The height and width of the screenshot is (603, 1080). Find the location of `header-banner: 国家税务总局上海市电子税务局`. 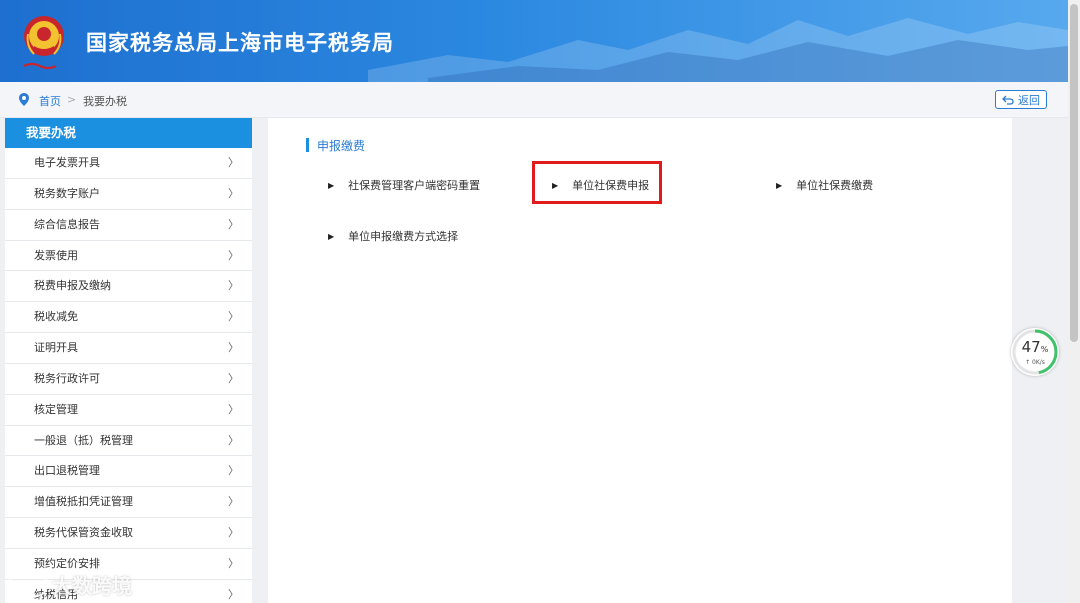

header-banner: 国家税务总局上海市电子税务局 is located at coordinates (534, 41).